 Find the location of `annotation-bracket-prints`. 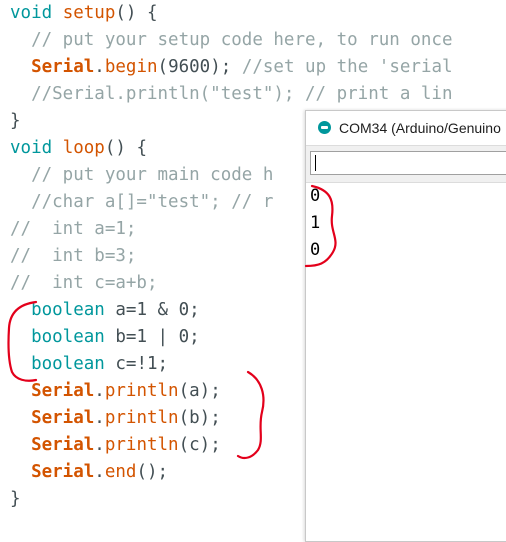

annotation-bracket-prints is located at coordinates (250, 415).